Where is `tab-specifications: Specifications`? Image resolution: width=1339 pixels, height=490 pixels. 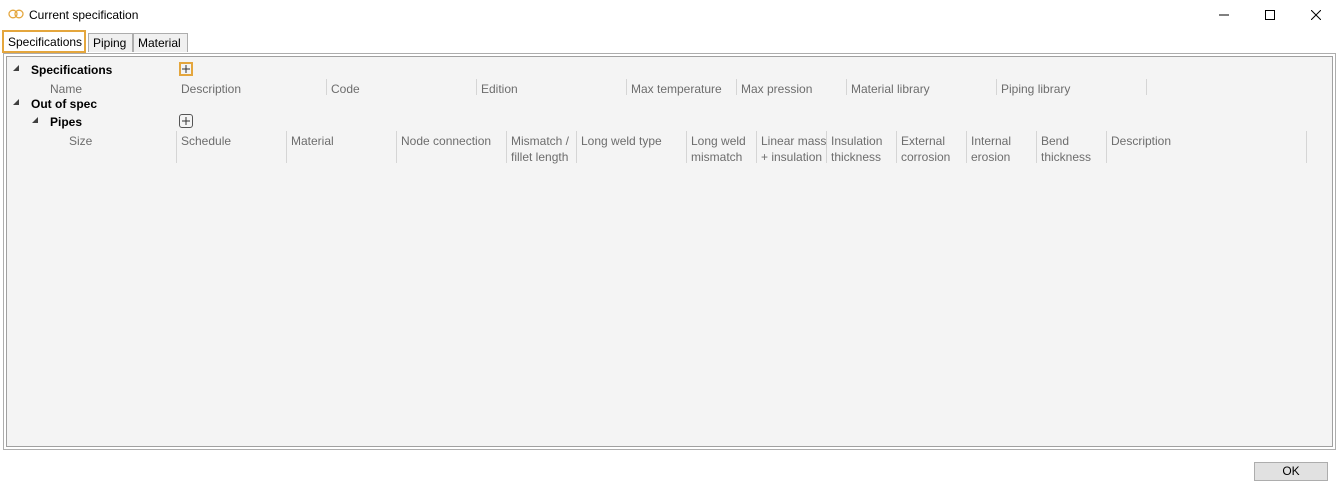 tab-specifications: Specifications is located at coordinates (44, 41).